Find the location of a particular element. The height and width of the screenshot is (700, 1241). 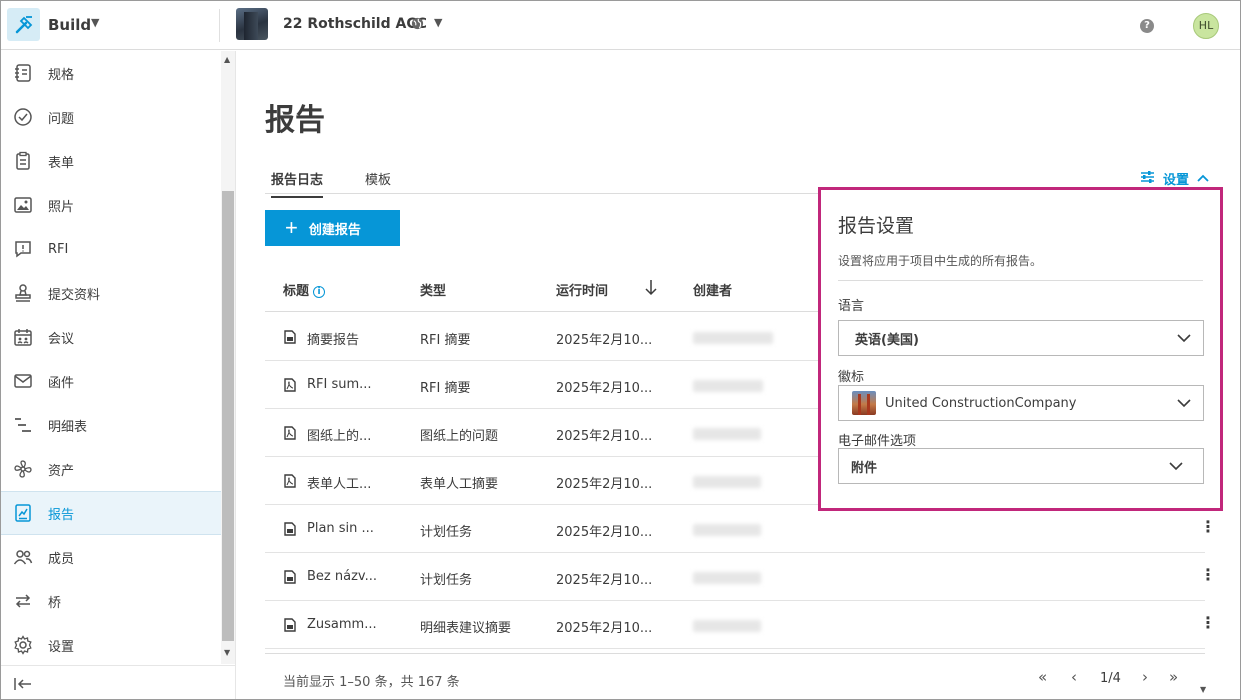

sidebar-item-label: 规格 is located at coordinates (61, 75).